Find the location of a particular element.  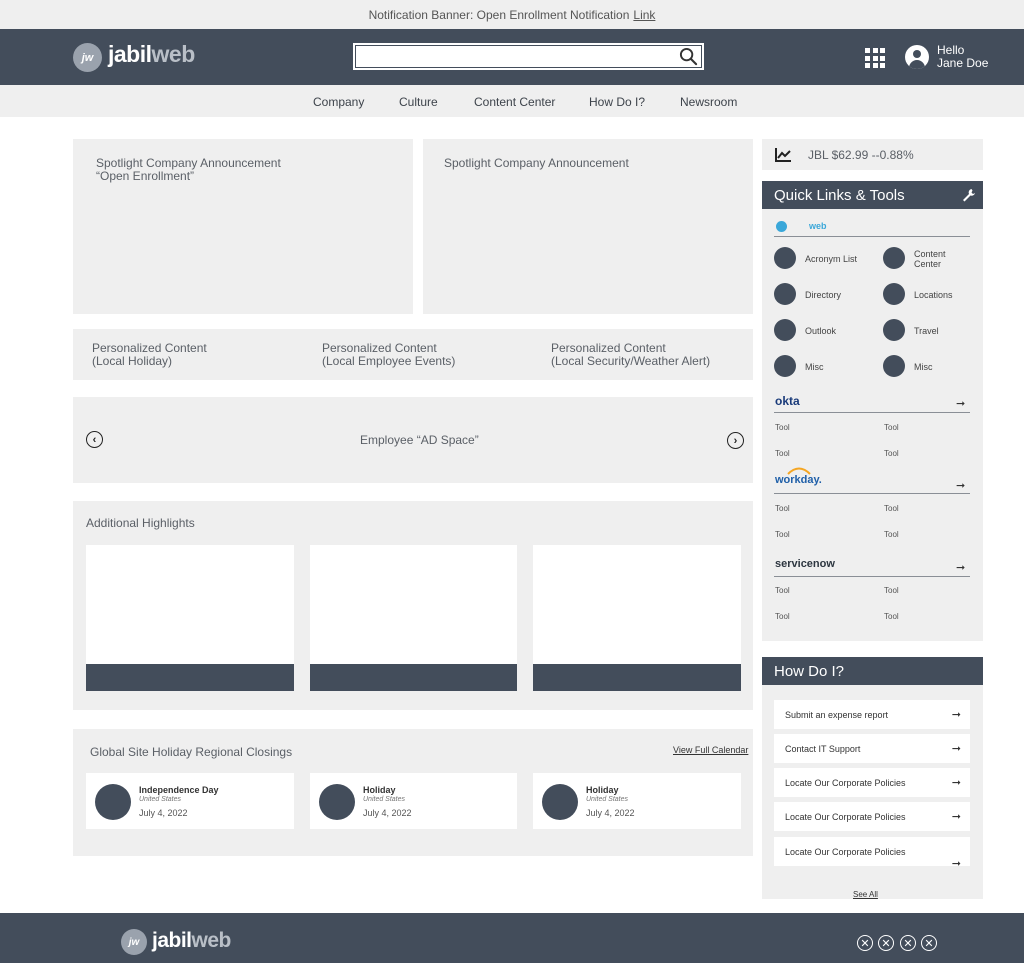

workday-tool-3: Tool is located at coordinates (782, 534).